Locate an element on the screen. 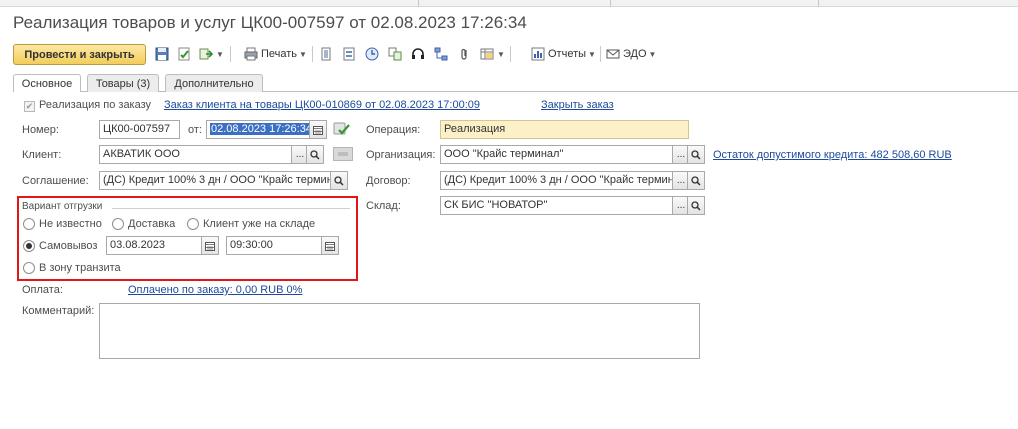 The image size is (1018, 429). payment-label: Оплата: is located at coordinates (42, 290).